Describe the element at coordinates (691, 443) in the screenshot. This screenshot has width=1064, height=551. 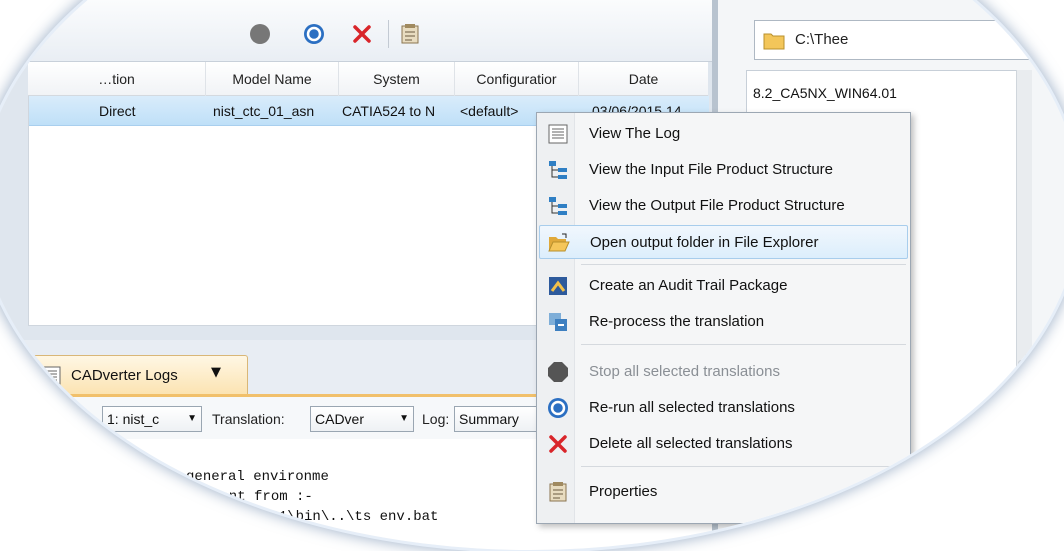
I see `menu-item-label: Delete all selected translations` at that location.